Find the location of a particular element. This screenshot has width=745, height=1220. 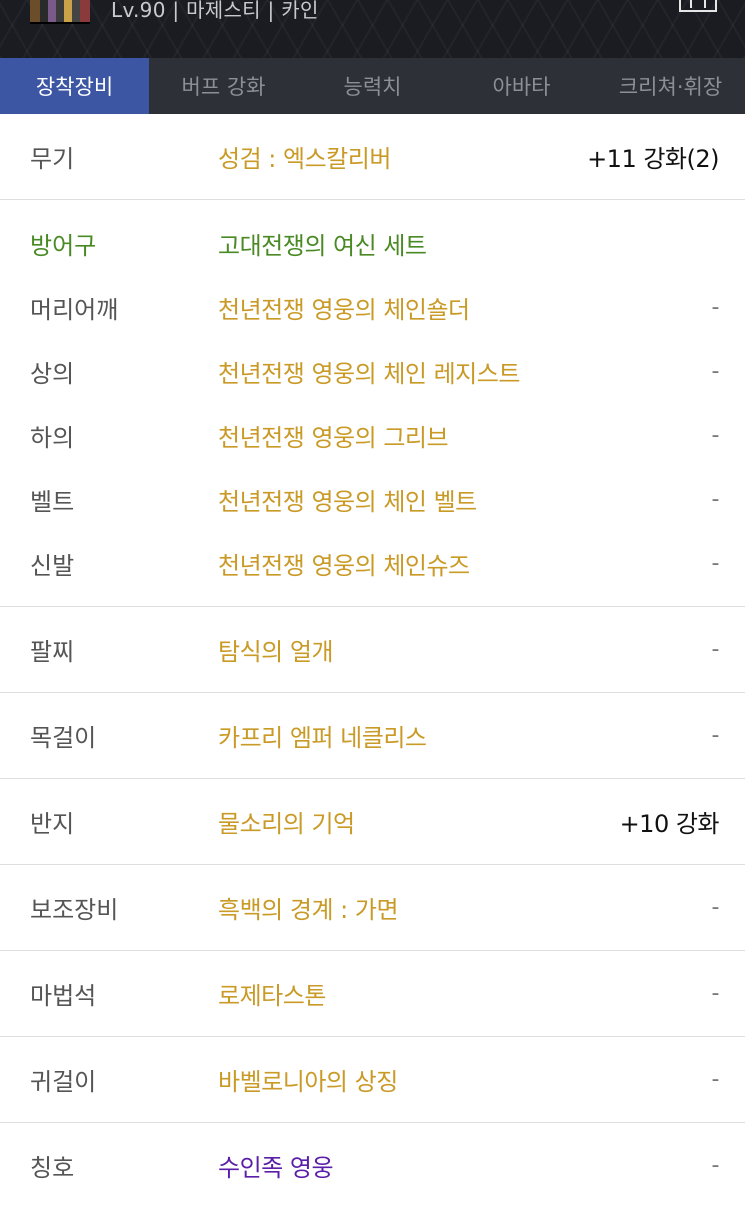

magic-stone-section: 마법석 로제타스톤 - is located at coordinates (372, 994).